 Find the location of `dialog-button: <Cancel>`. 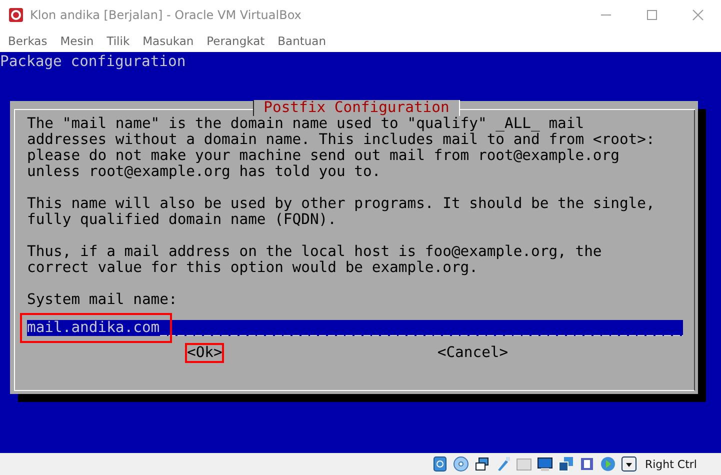

dialog-button: <Cancel> is located at coordinates (472, 353).